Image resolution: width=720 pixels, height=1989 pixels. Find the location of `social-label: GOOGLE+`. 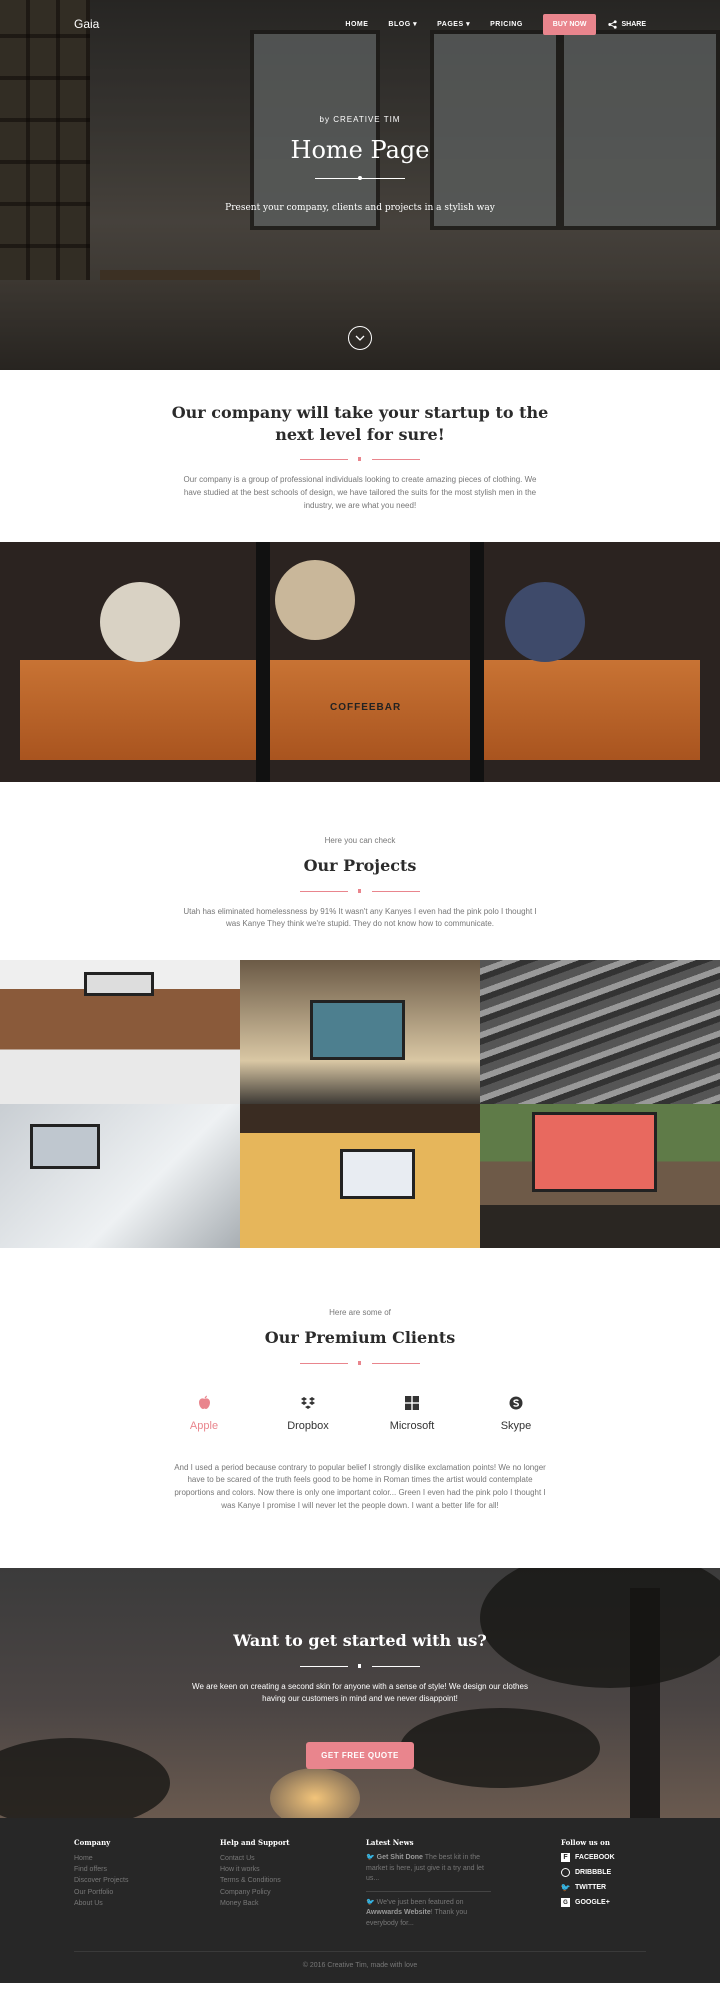

social-label: GOOGLE+ is located at coordinates (592, 1902).